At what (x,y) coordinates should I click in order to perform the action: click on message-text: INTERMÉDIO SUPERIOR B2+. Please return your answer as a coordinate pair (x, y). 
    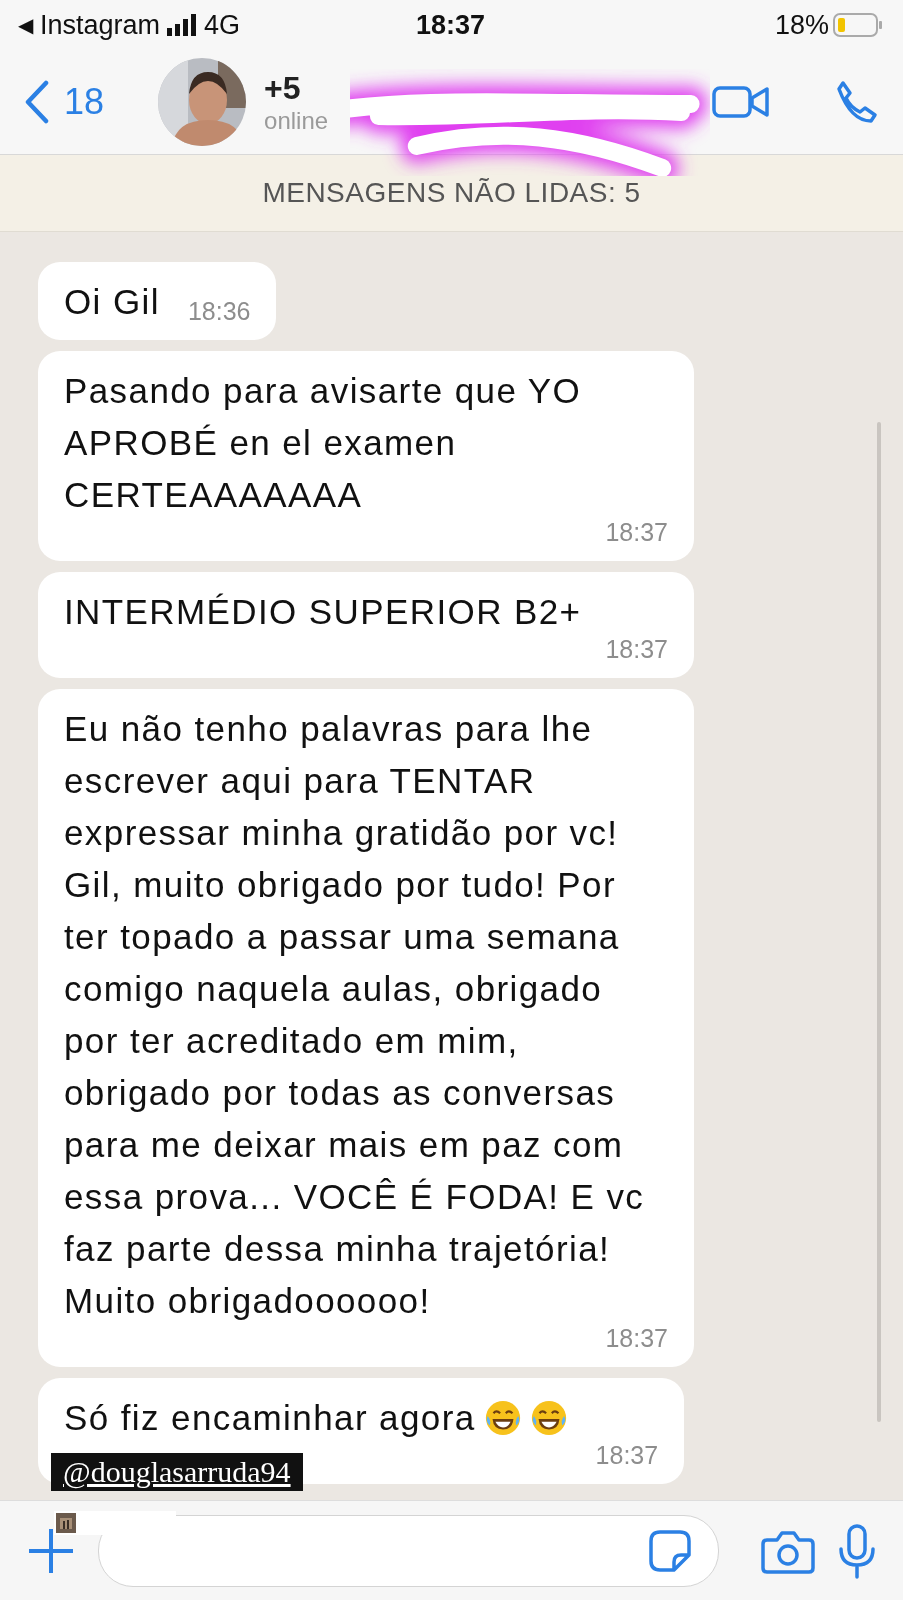
    Looking at the image, I should click on (323, 612).